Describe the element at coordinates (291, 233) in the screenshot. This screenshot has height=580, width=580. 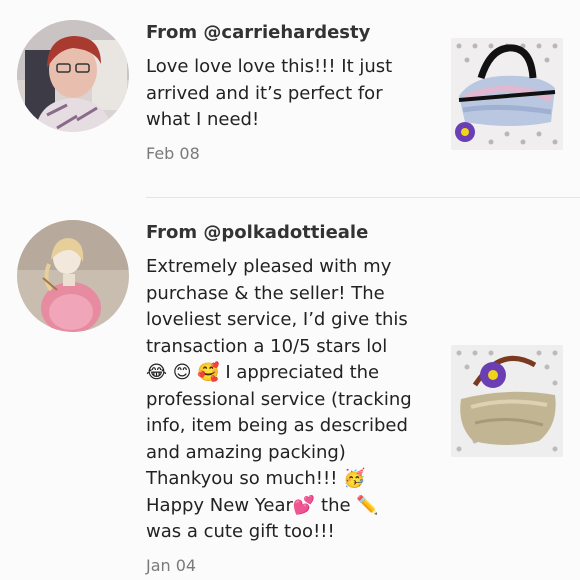
I see `reviewer-username: From @polkadottieale` at that location.